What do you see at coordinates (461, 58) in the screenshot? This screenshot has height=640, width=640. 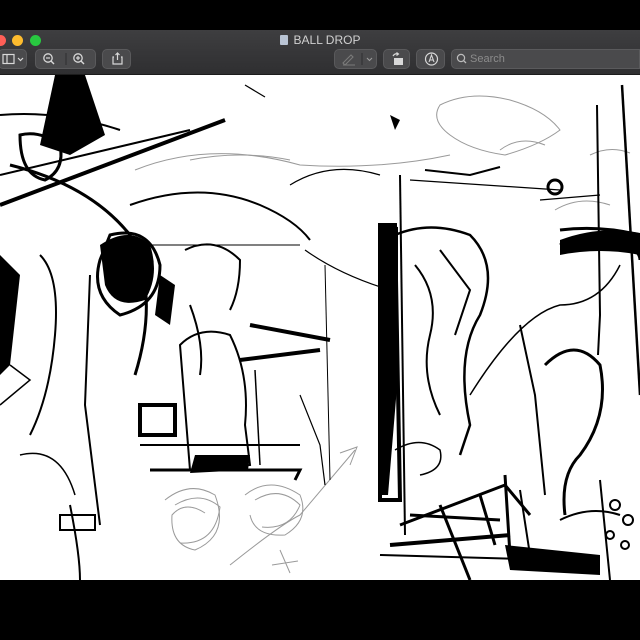 I see `search-icon` at bounding box center [461, 58].